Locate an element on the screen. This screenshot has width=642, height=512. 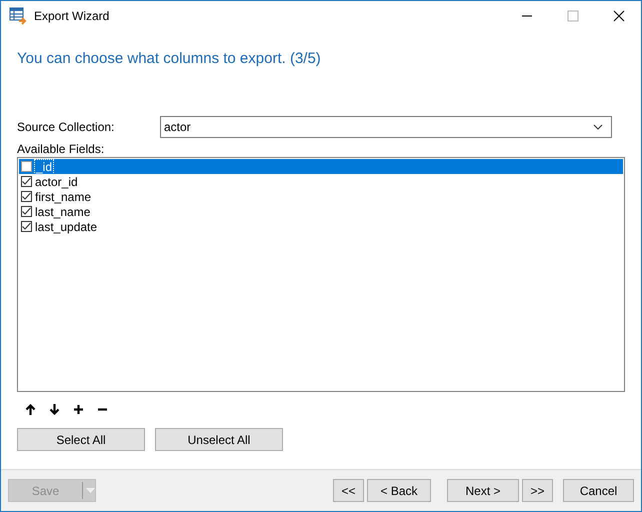
next-button: Next > is located at coordinates (483, 490).